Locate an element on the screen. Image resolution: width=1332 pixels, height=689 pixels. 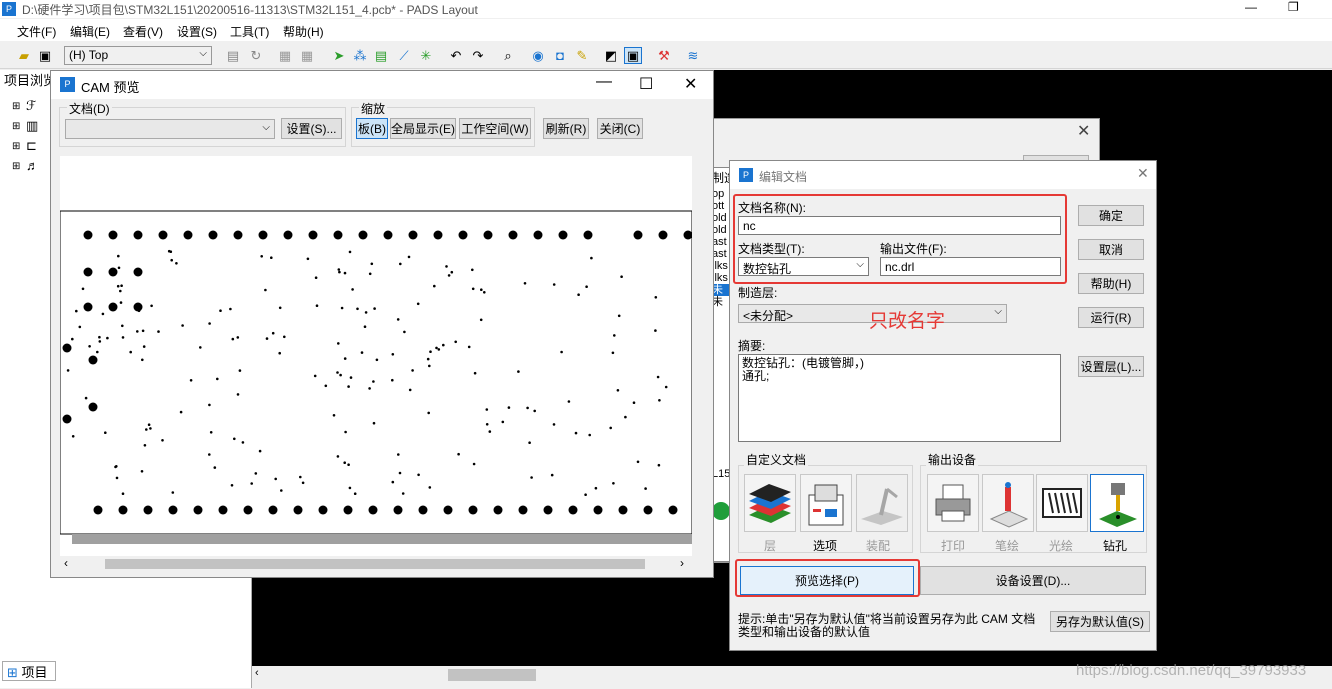
zoom-workspace-button: 工作空间(W) is located at coordinates (495, 128).